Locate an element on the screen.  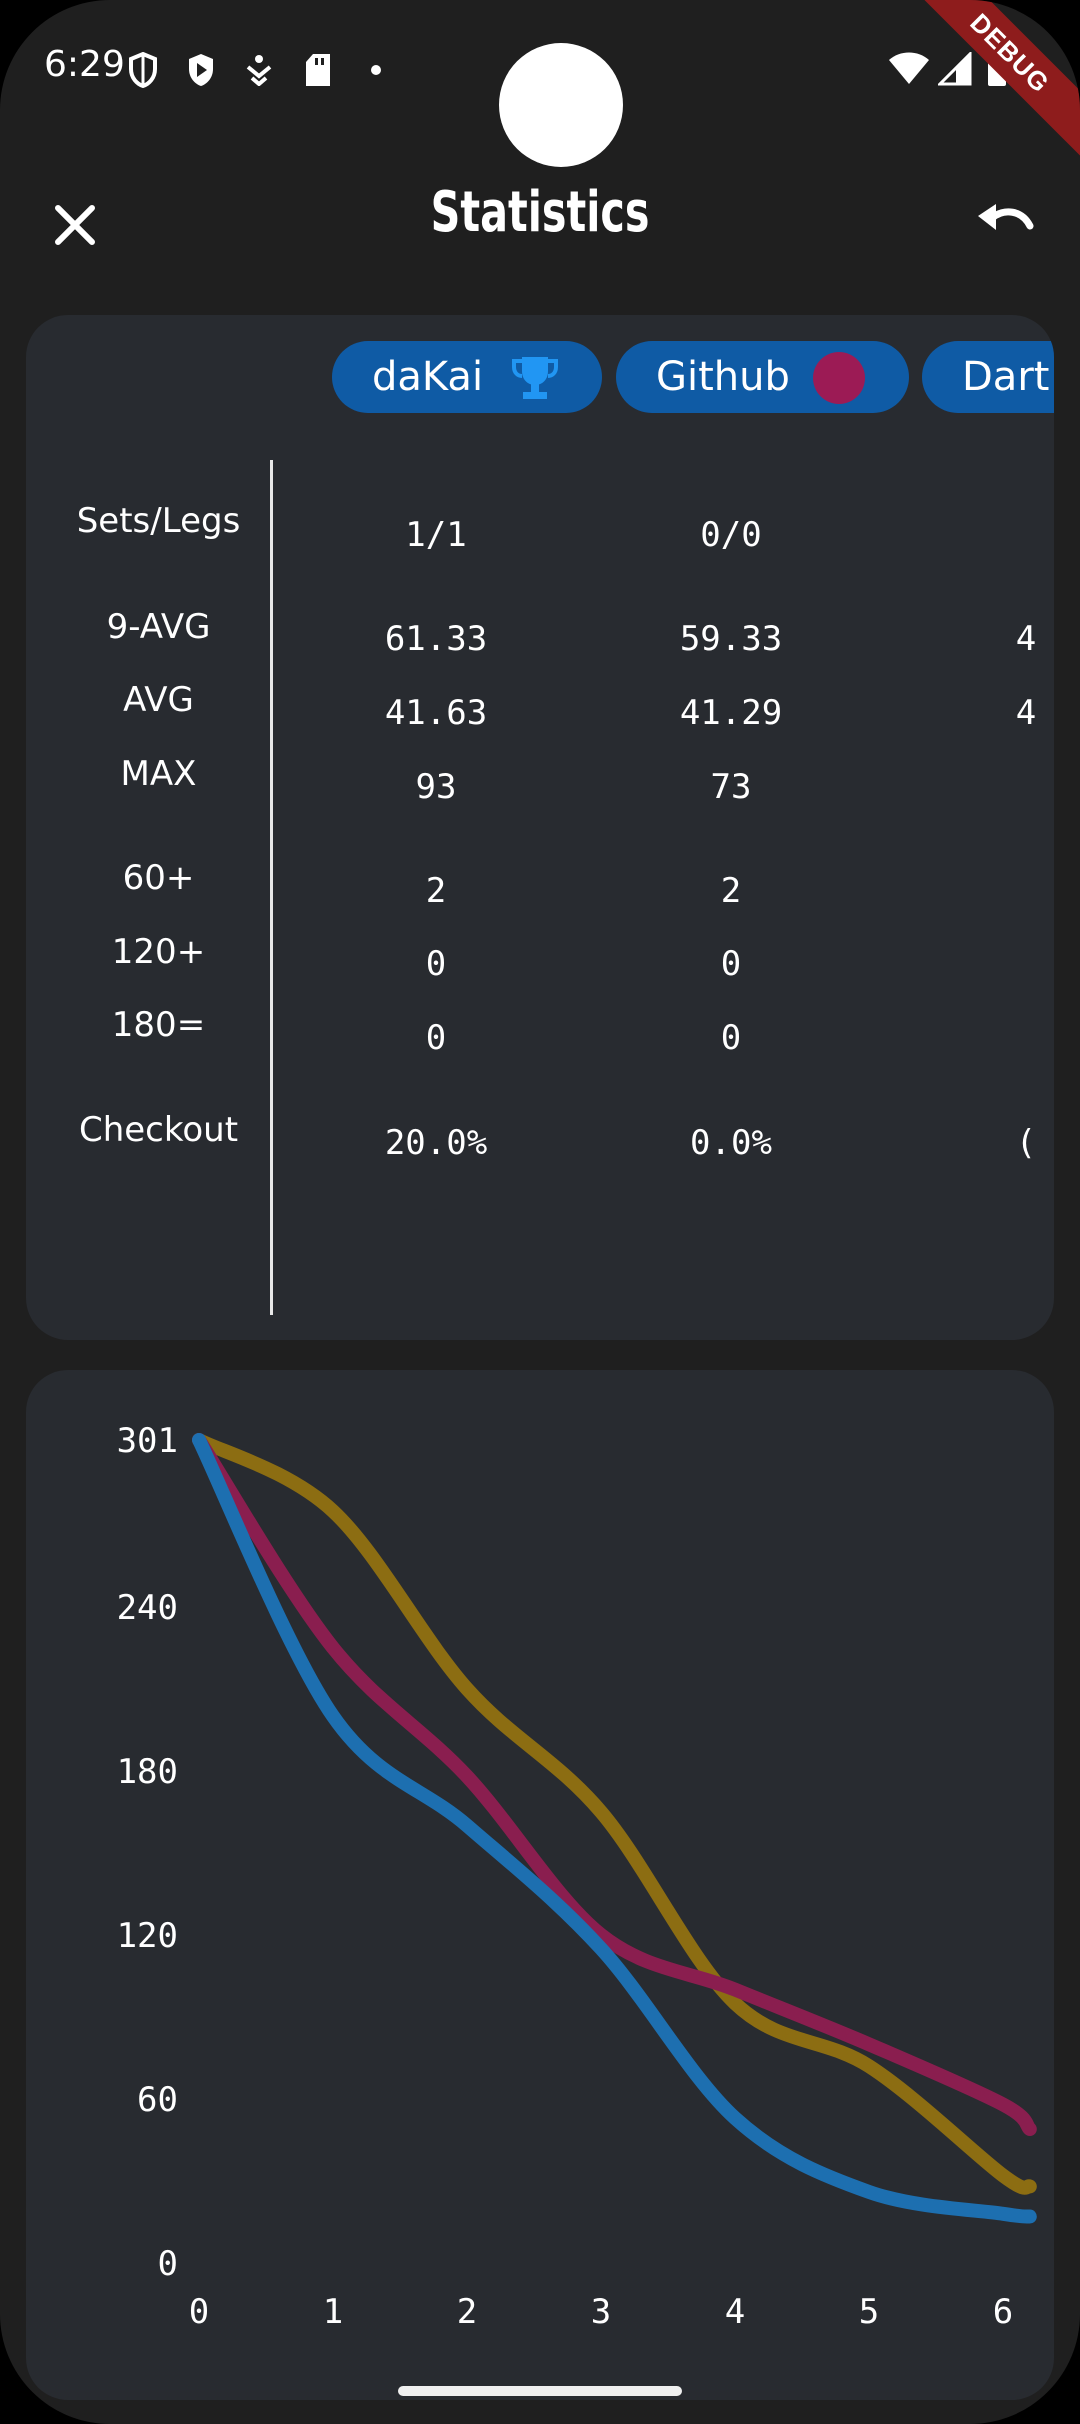
label-60-plus: 60+ is located at coordinates (158, 878).